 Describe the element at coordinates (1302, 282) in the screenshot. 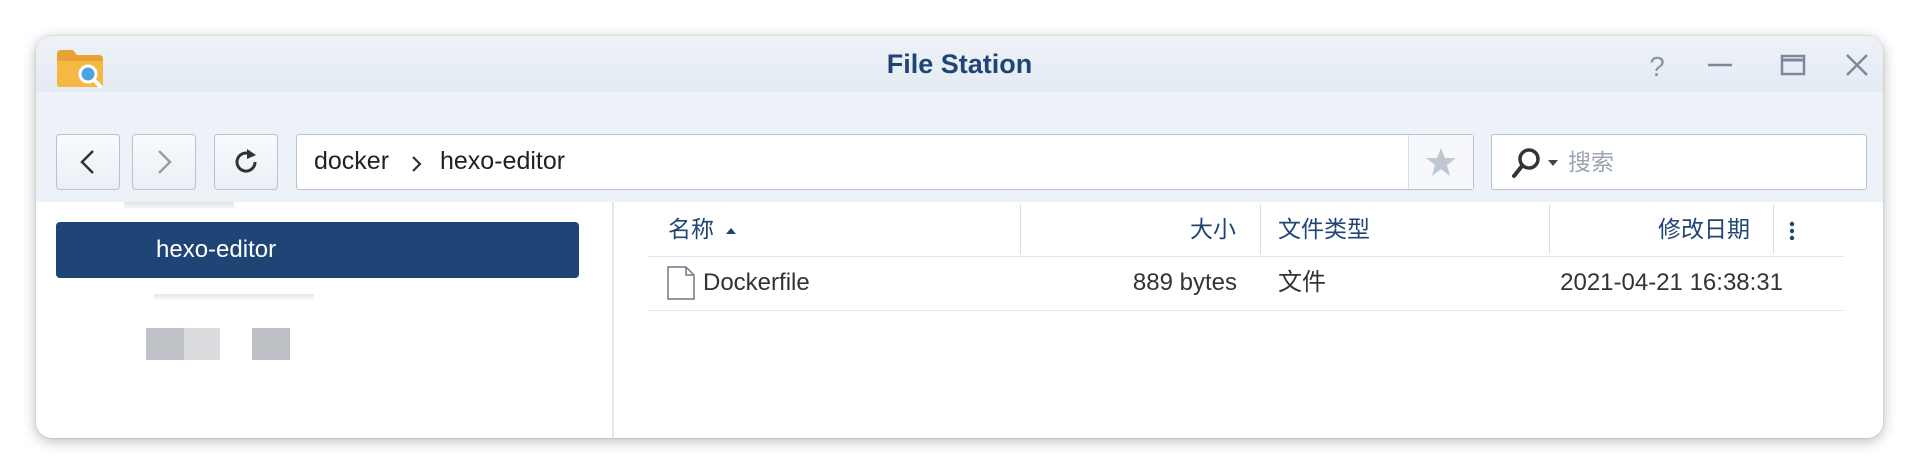

I see `file-type: 文件` at that location.